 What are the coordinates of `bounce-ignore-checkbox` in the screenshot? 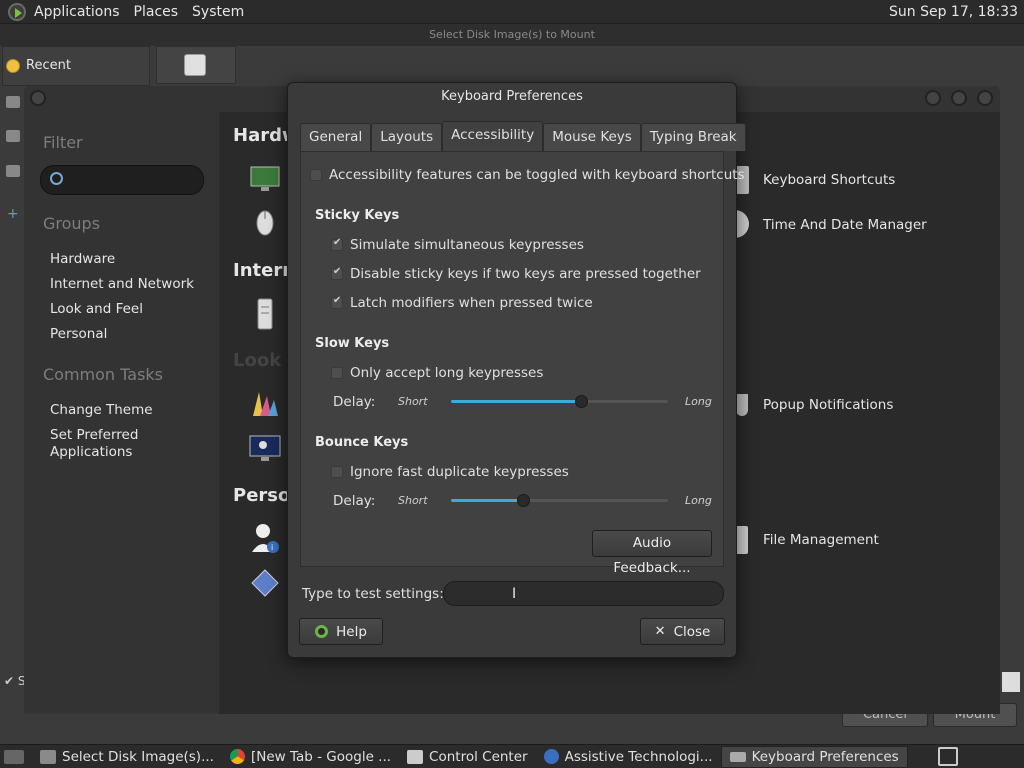 It's located at (337, 472).